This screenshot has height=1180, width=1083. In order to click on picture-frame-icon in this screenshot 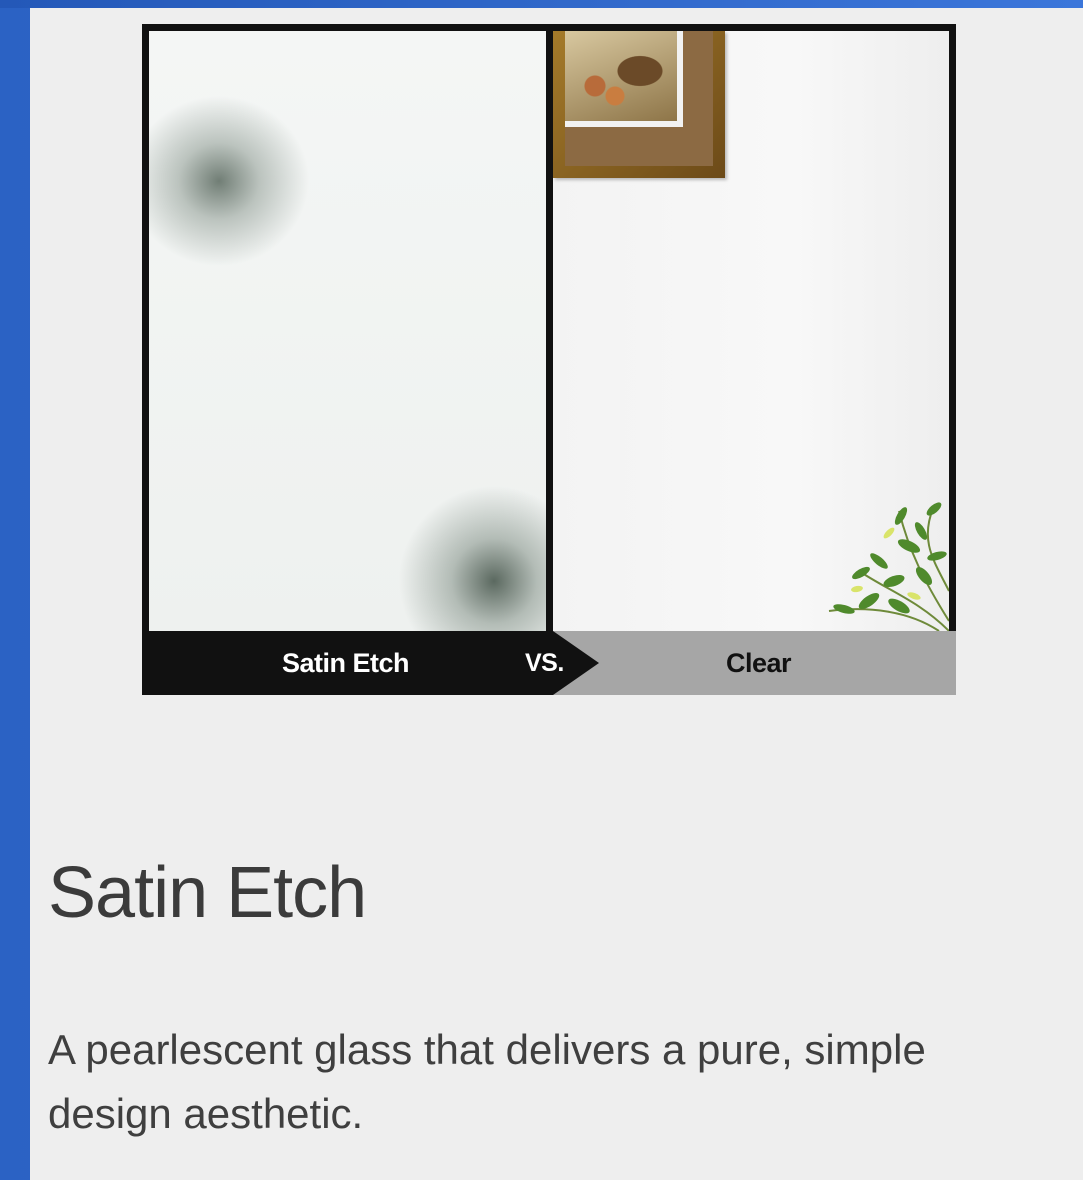, I will do `click(639, 104)`.